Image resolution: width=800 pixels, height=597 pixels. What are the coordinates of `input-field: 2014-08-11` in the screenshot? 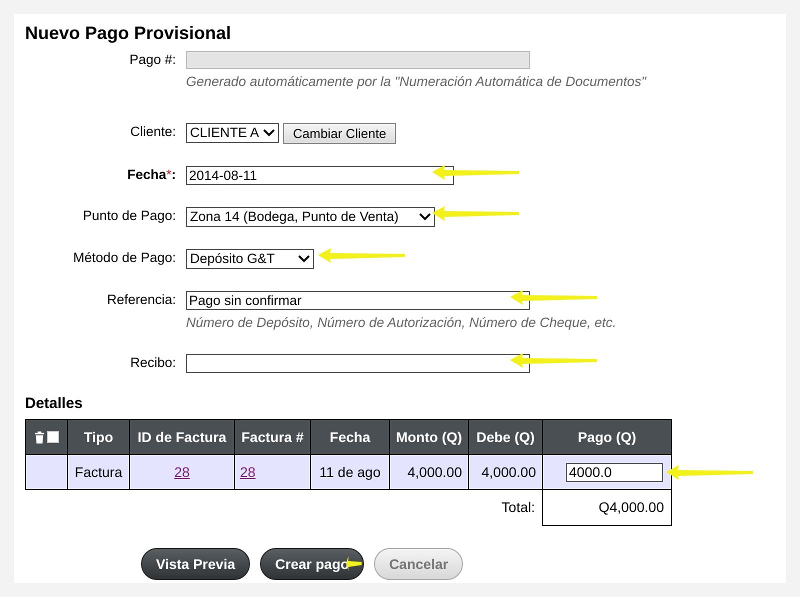 It's located at (320, 175).